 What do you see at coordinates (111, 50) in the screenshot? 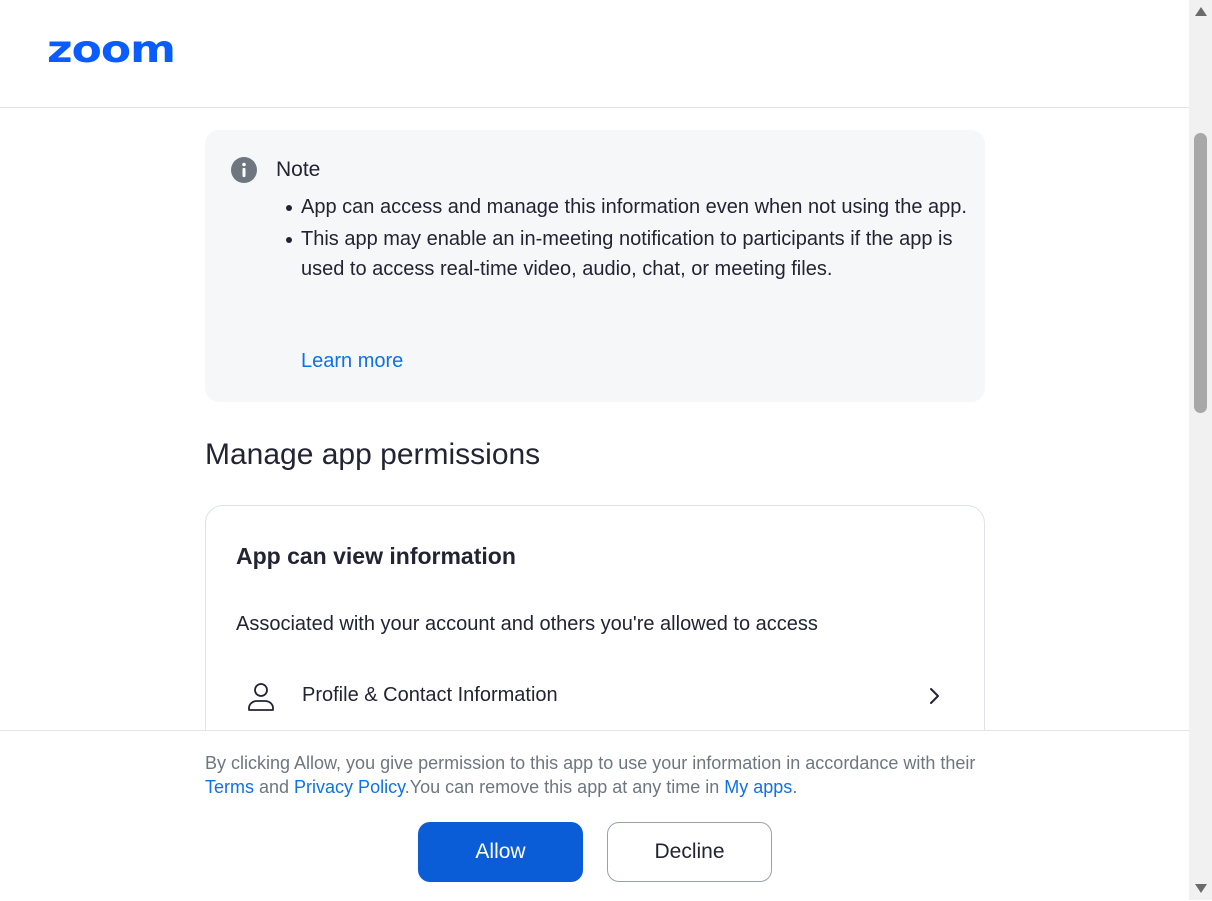
I see `zoom-logo: zoom` at bounding box center [111, 50].